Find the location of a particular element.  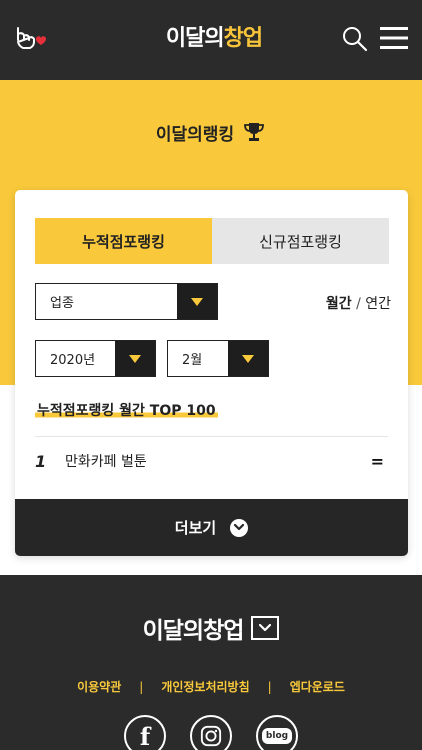

blog-icon: blog is located at coordinates (277, 732).